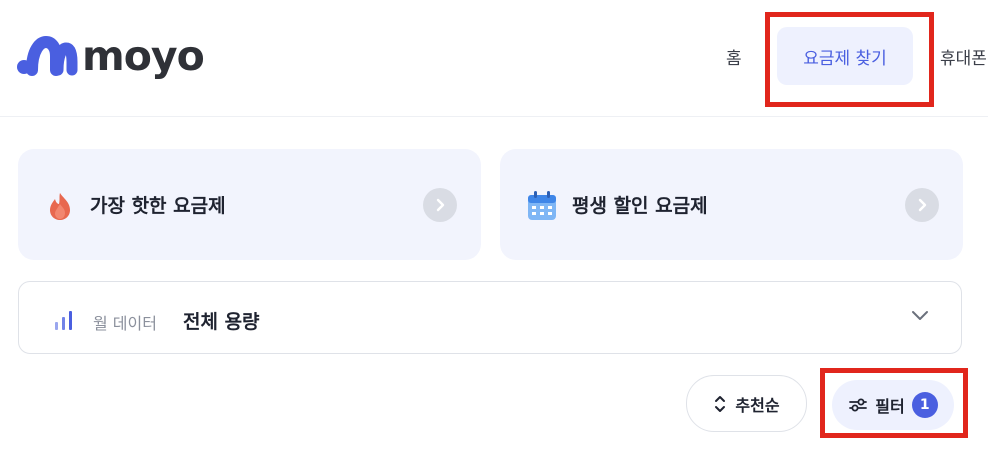 This screenshot has width=988, height=450. Describe the element at coordinates (47, 56) in the screenshot. I see `moyo-logo-icon` at that location.